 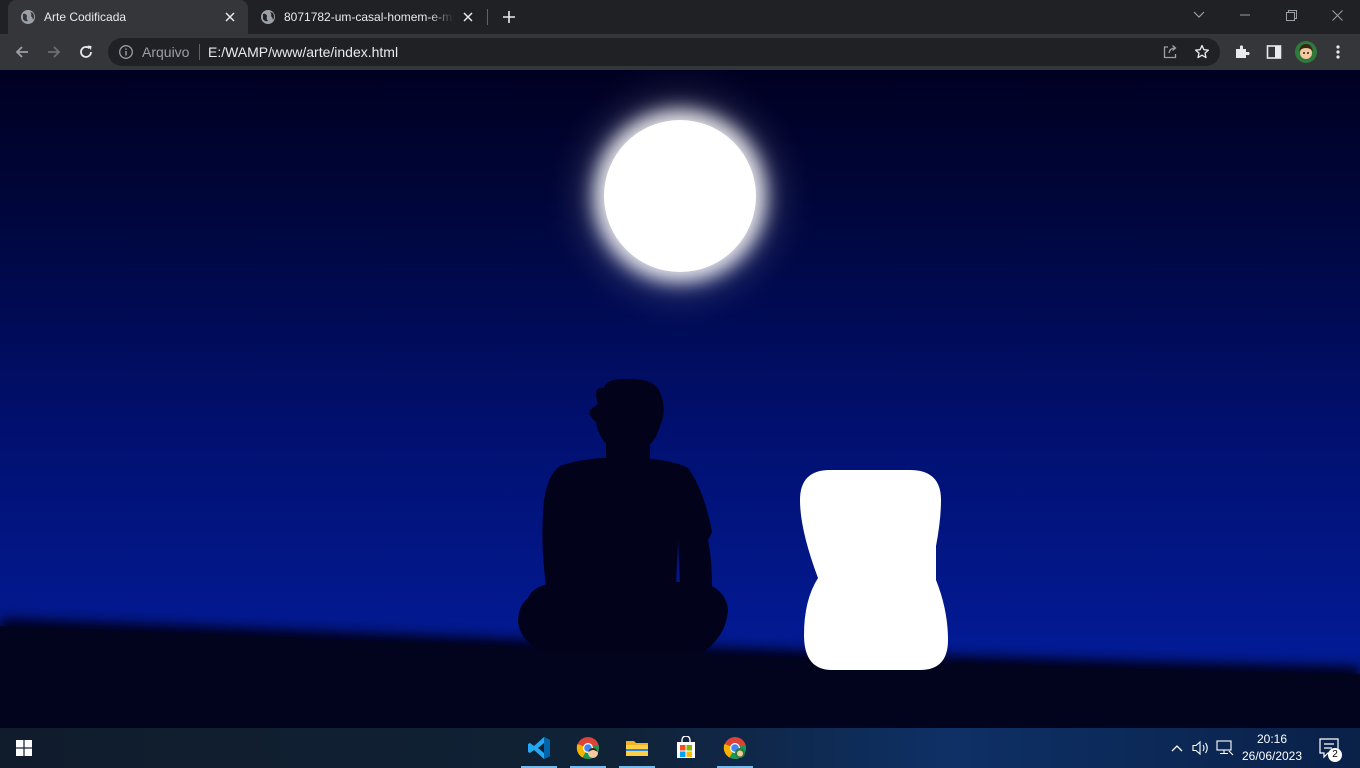 I want to click on taskbar-app-chrome-profile, so click(x=735, y=748).